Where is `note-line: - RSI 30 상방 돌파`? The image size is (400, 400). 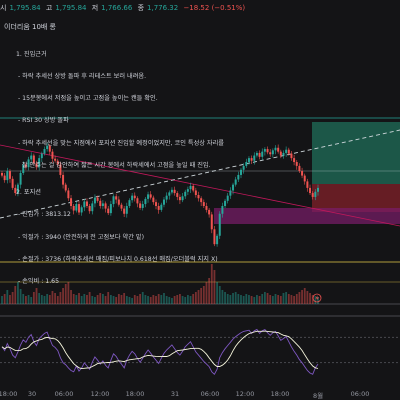
note-line: - RSI 30 상방 돌파 is located at coordinates (42, 121).